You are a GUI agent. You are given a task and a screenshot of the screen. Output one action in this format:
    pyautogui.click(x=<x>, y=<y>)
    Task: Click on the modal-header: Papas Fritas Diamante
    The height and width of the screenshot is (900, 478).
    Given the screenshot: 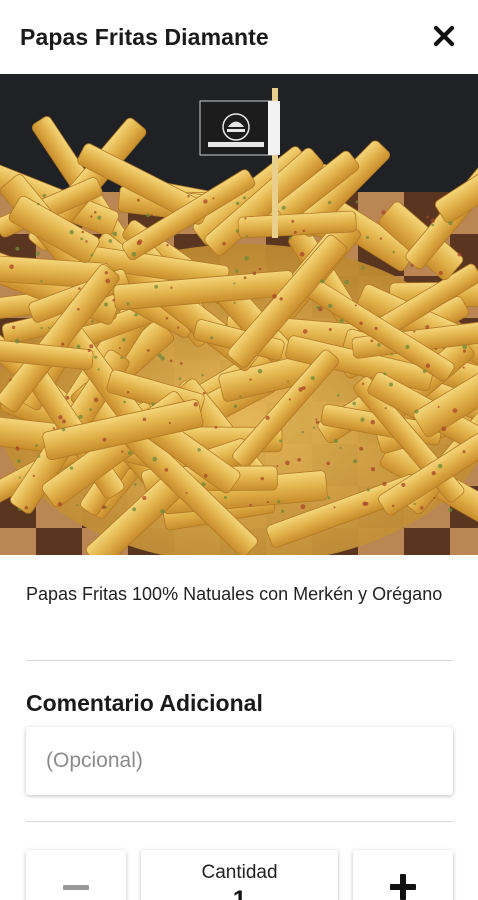 What is the action you would take?
    pyautogui.click(x=239, y=37)
    